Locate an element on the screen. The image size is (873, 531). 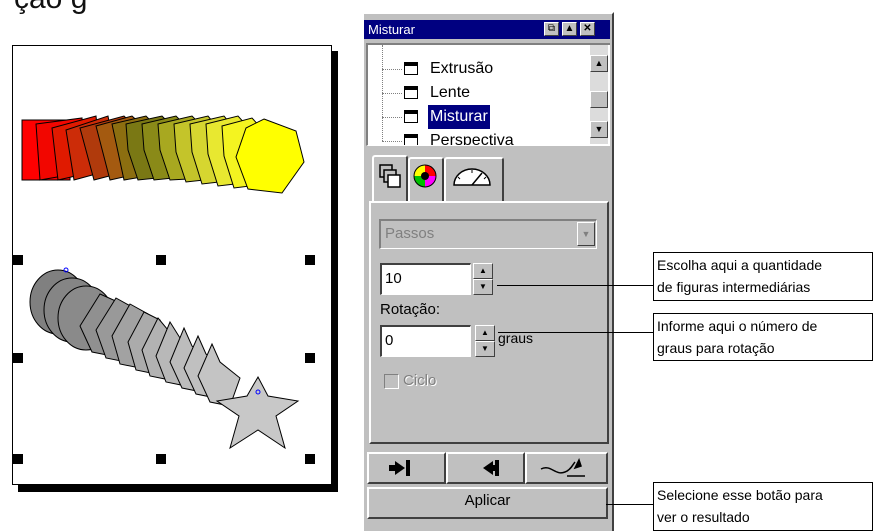
tree-item-label: Misturar is located at coordinates (459, 117).